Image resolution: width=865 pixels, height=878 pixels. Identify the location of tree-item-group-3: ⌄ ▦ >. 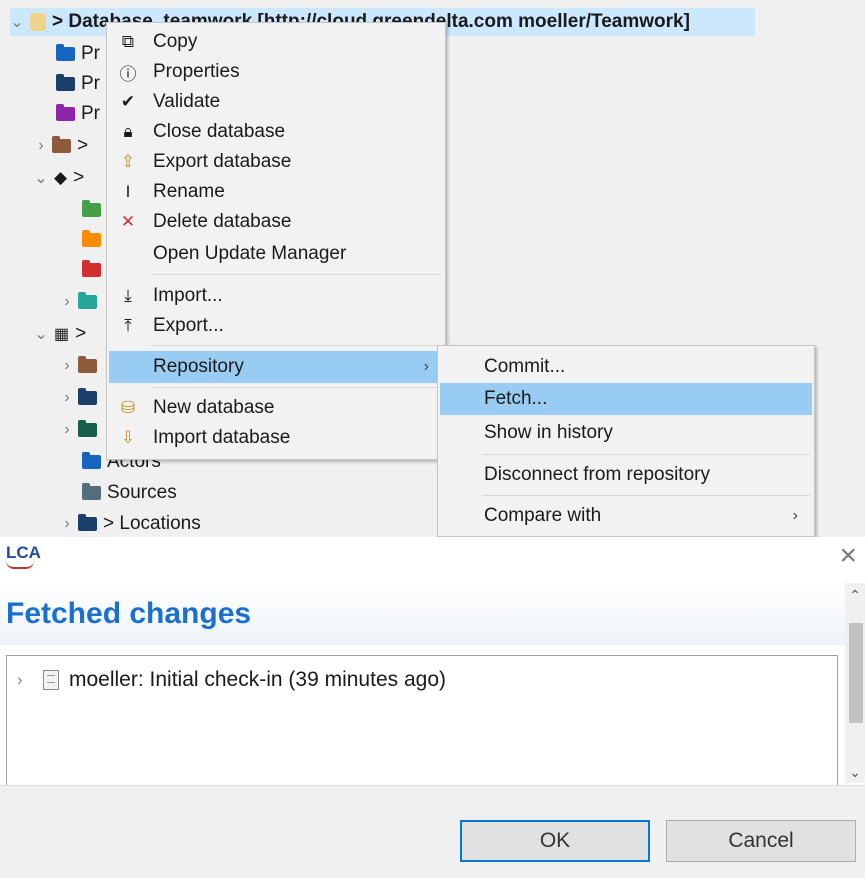
(60, 334).